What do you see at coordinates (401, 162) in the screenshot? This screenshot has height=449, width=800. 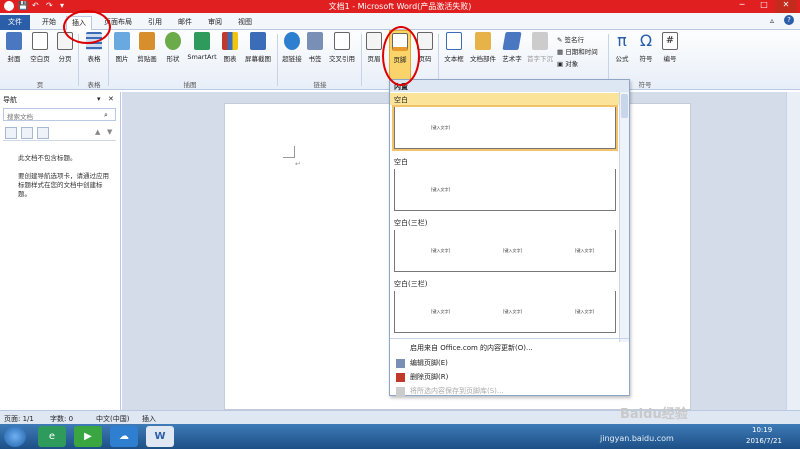 I see `template-label: 空白` at bounding box center [401, 162].